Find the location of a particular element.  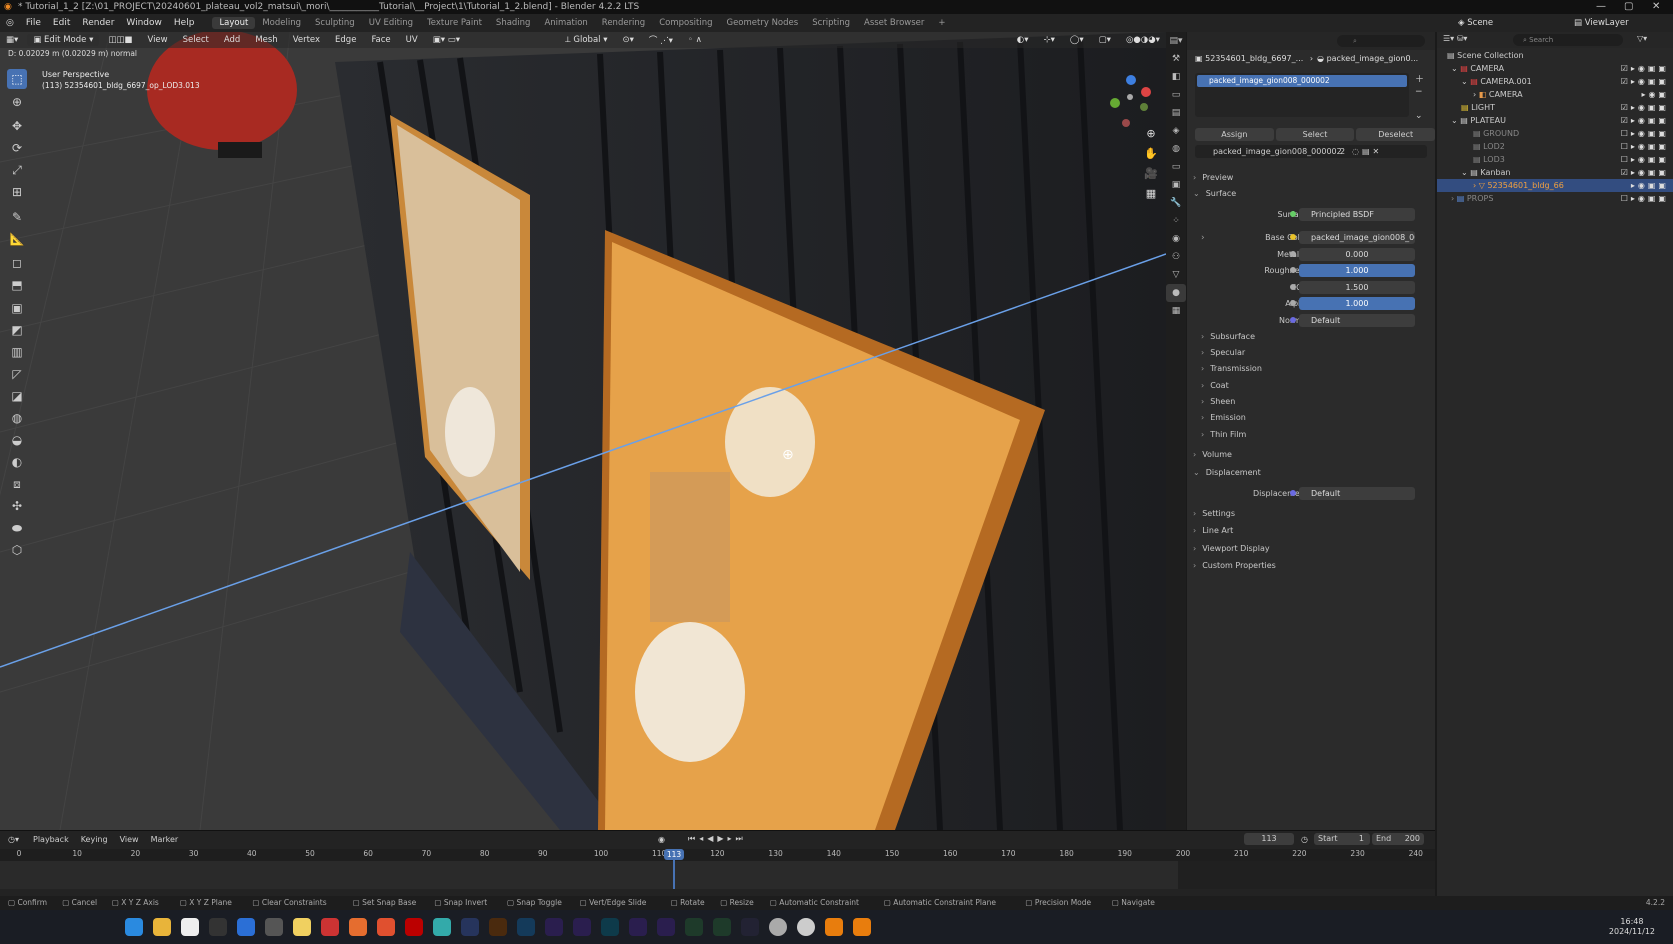

section-subsurface: Subsurface is located at coordinates (1228, 336).